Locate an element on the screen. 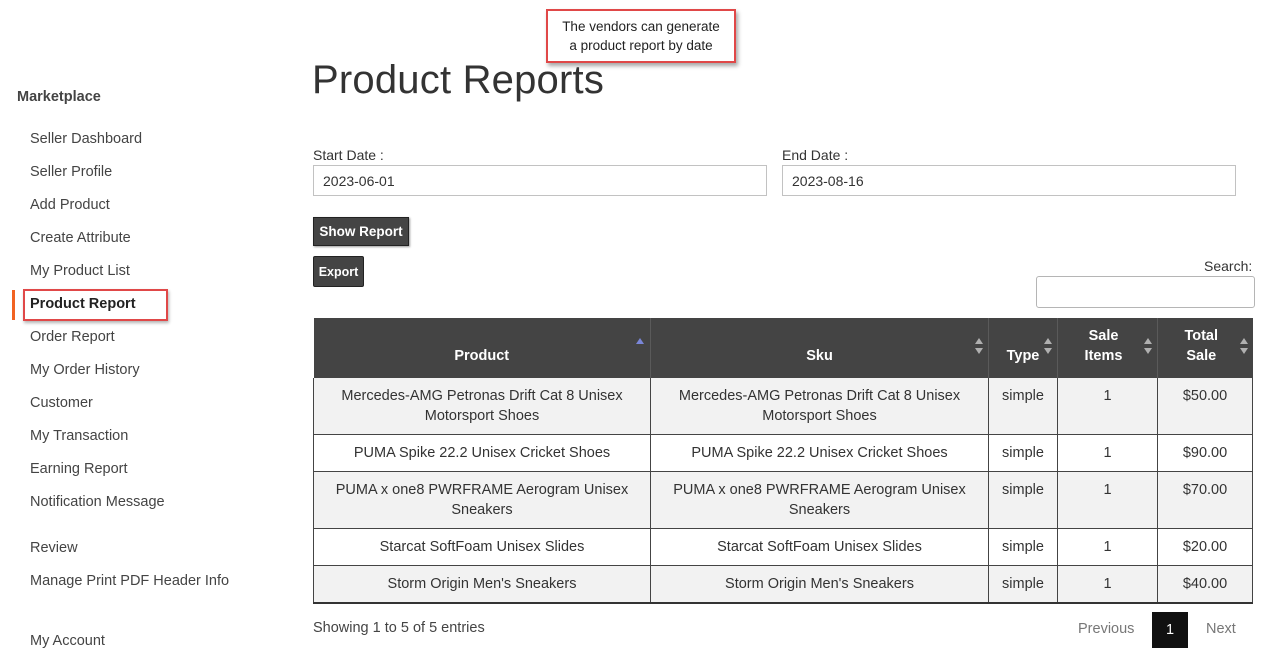 The height and width of the screenshot is (665, 1281). column-header-label: Type is located at coordinates (1023, 356).